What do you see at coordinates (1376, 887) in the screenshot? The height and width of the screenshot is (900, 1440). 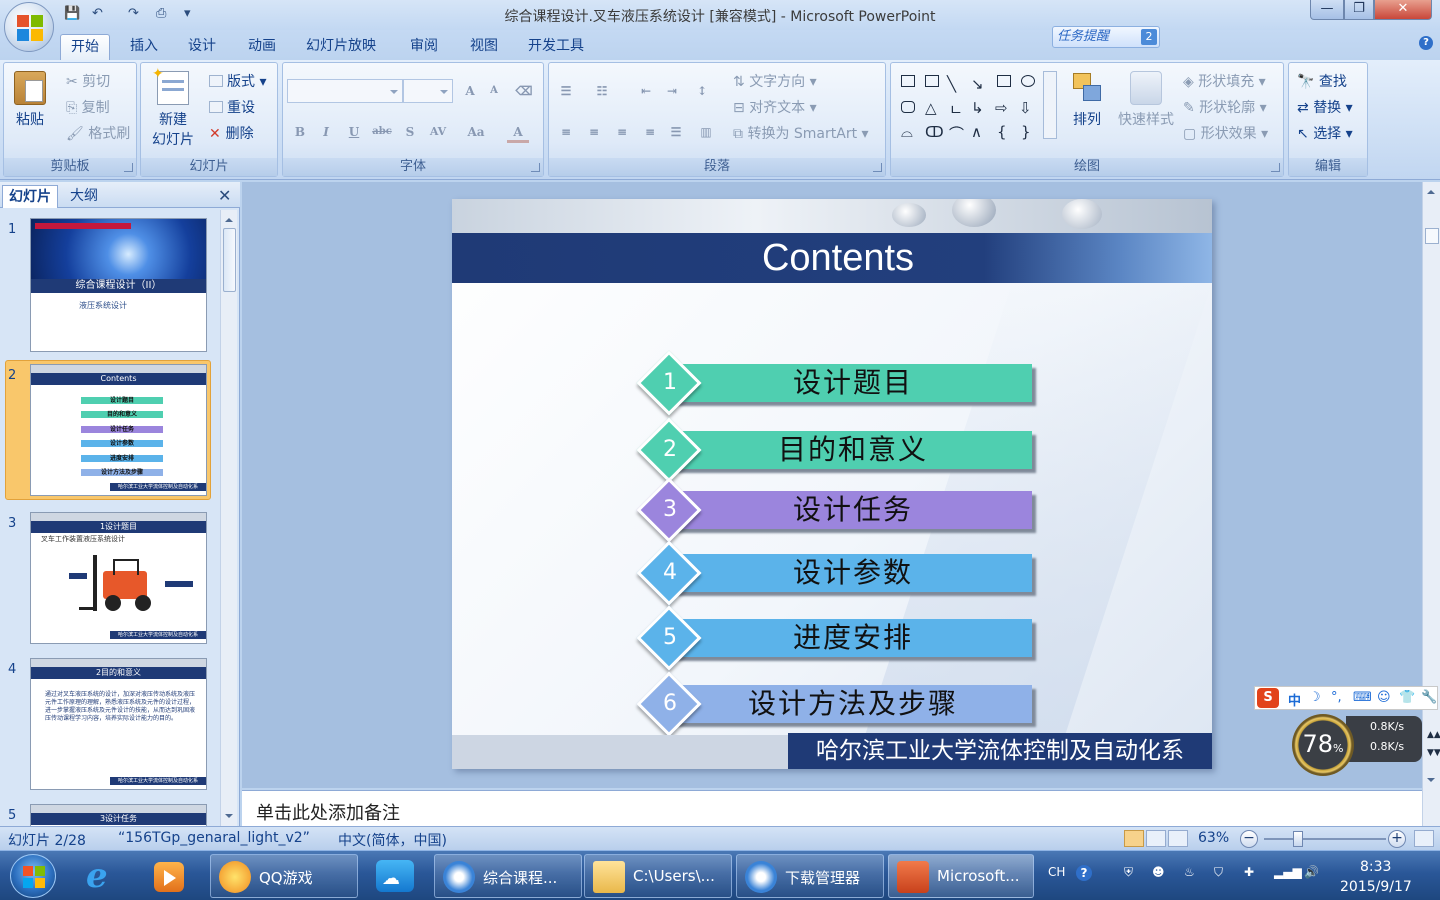 I see `clock-date: 2015/9/17` at bounding box center [1376, 887].